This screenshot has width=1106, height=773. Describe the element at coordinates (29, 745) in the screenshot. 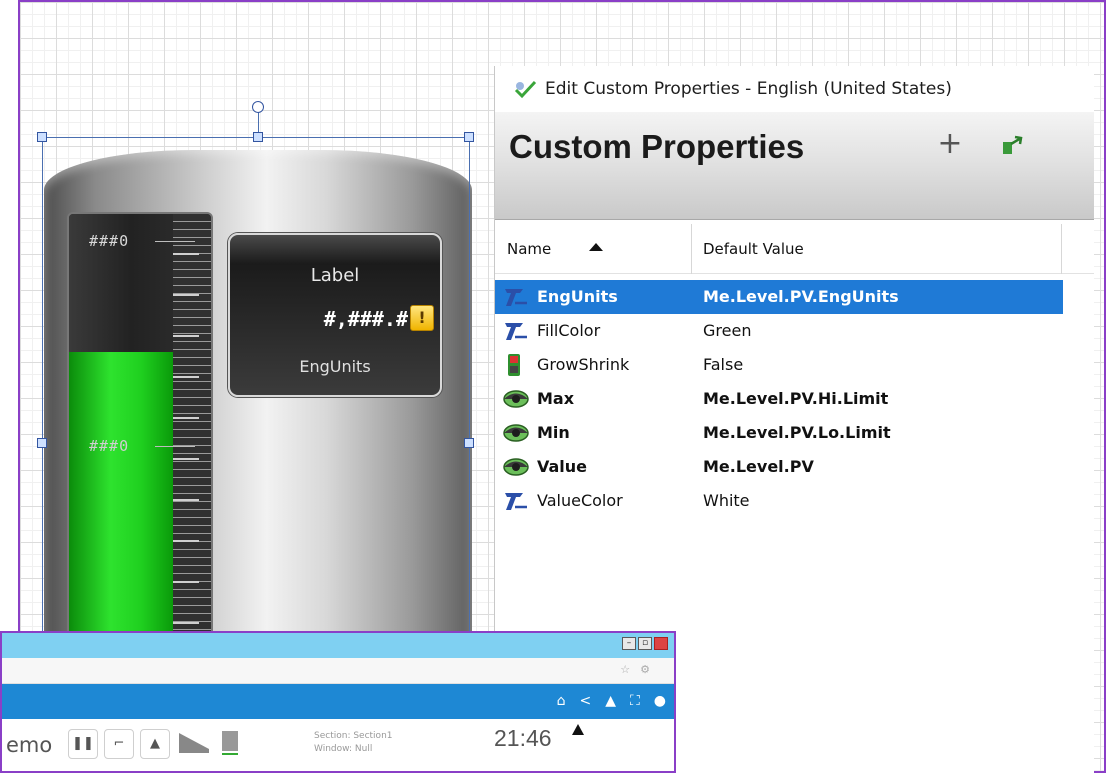

I see `app-title: emo` at that location.